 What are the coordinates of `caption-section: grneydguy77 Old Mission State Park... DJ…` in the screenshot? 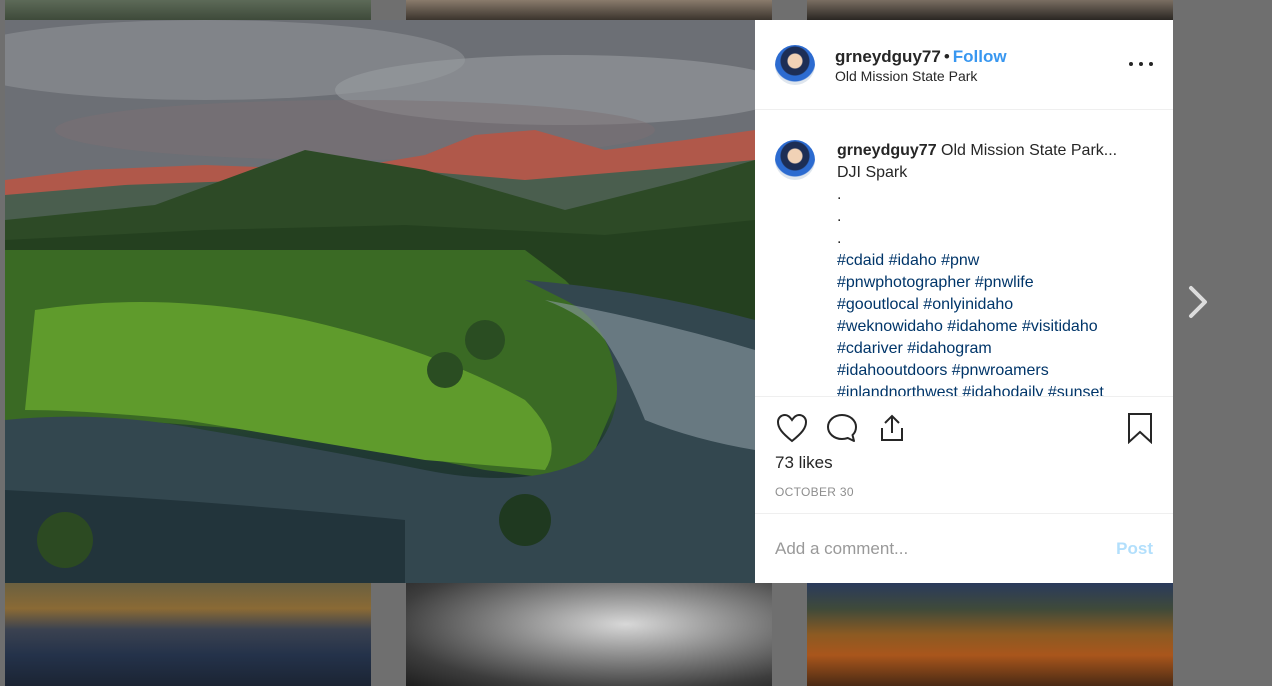 It's located at (964, 253).